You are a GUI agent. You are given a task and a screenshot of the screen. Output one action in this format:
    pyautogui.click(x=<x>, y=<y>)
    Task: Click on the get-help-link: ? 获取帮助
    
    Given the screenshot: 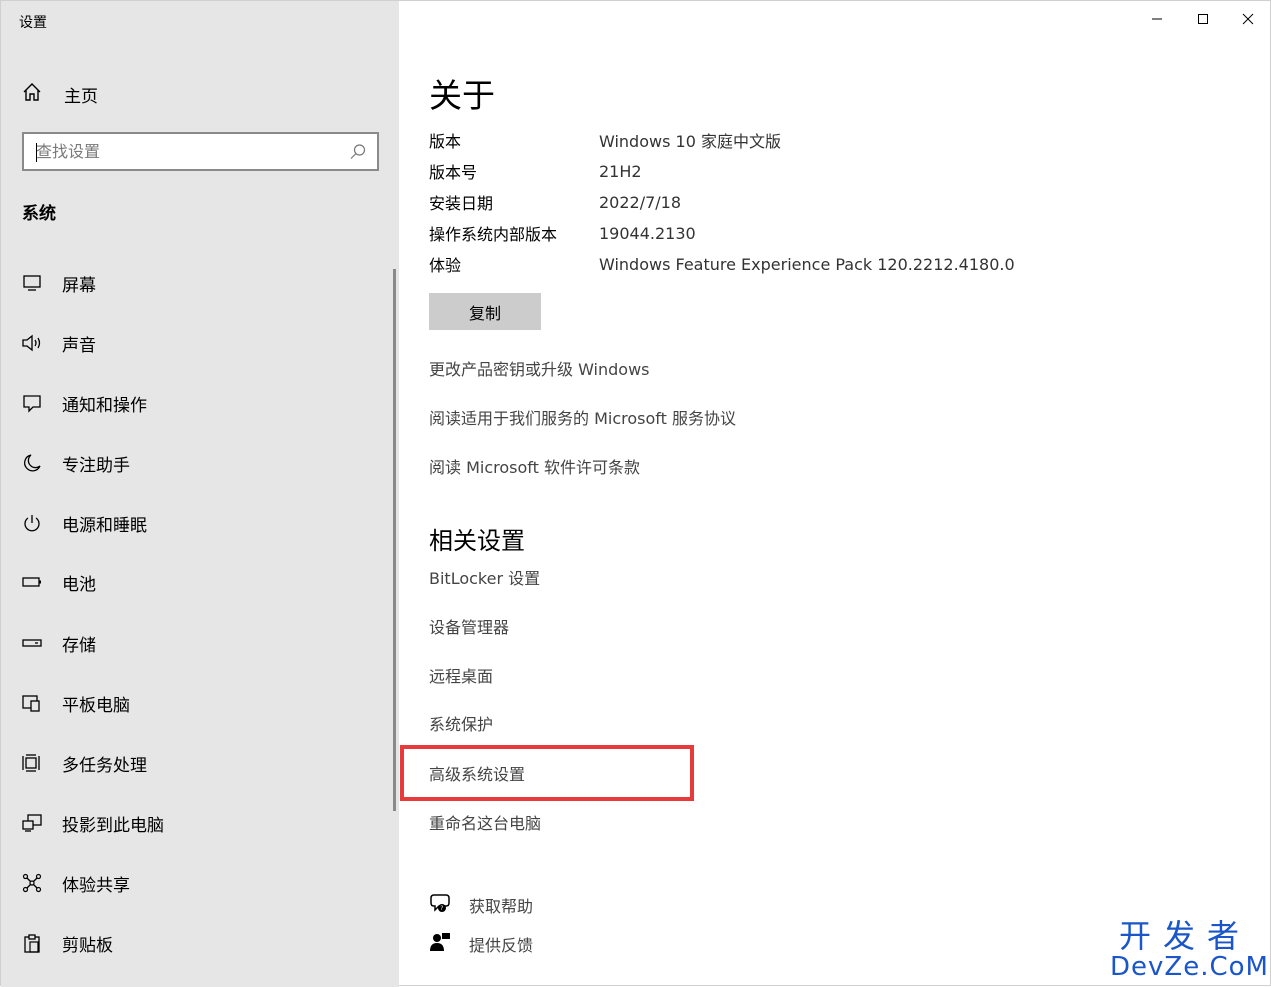 What is the action you would take?
    pyautogui.click(x=481, y=905)
    